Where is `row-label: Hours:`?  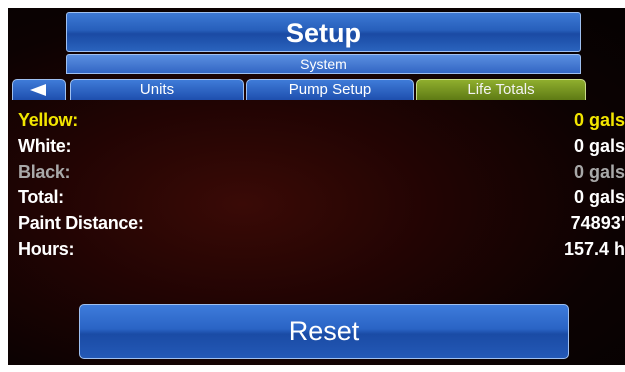 row-label: Hours: is located at coordinates (46, 248).